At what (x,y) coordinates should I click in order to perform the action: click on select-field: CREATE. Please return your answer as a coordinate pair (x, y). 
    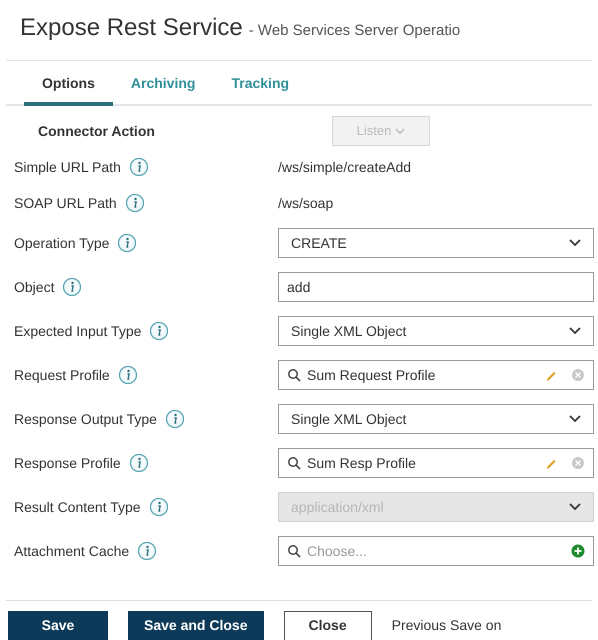
    Looking at the image, I should click on (436, 243).